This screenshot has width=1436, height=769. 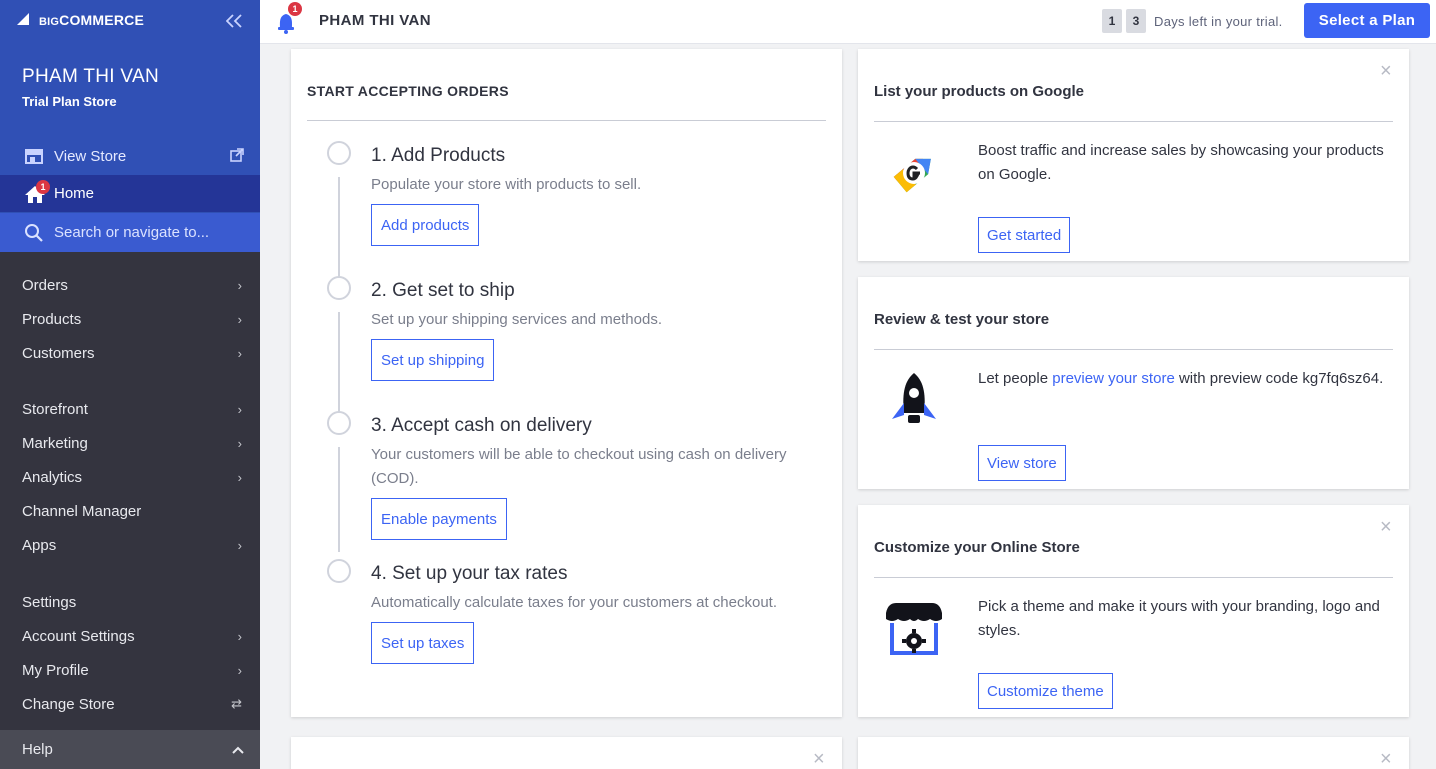 What do you see at coordinates (68, 704) in the screenshot?
I see `nav-label: Change Store` at bounding box center [68, 704].